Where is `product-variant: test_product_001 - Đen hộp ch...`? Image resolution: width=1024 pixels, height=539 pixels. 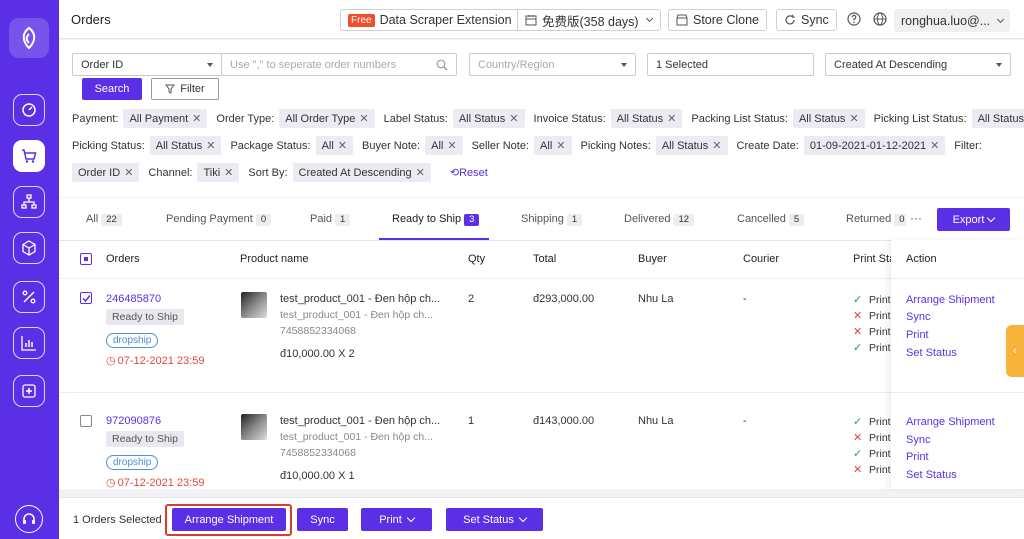
product-variant: test_product_001 - Đen hộp ch... is located at coordinates (356, 437).